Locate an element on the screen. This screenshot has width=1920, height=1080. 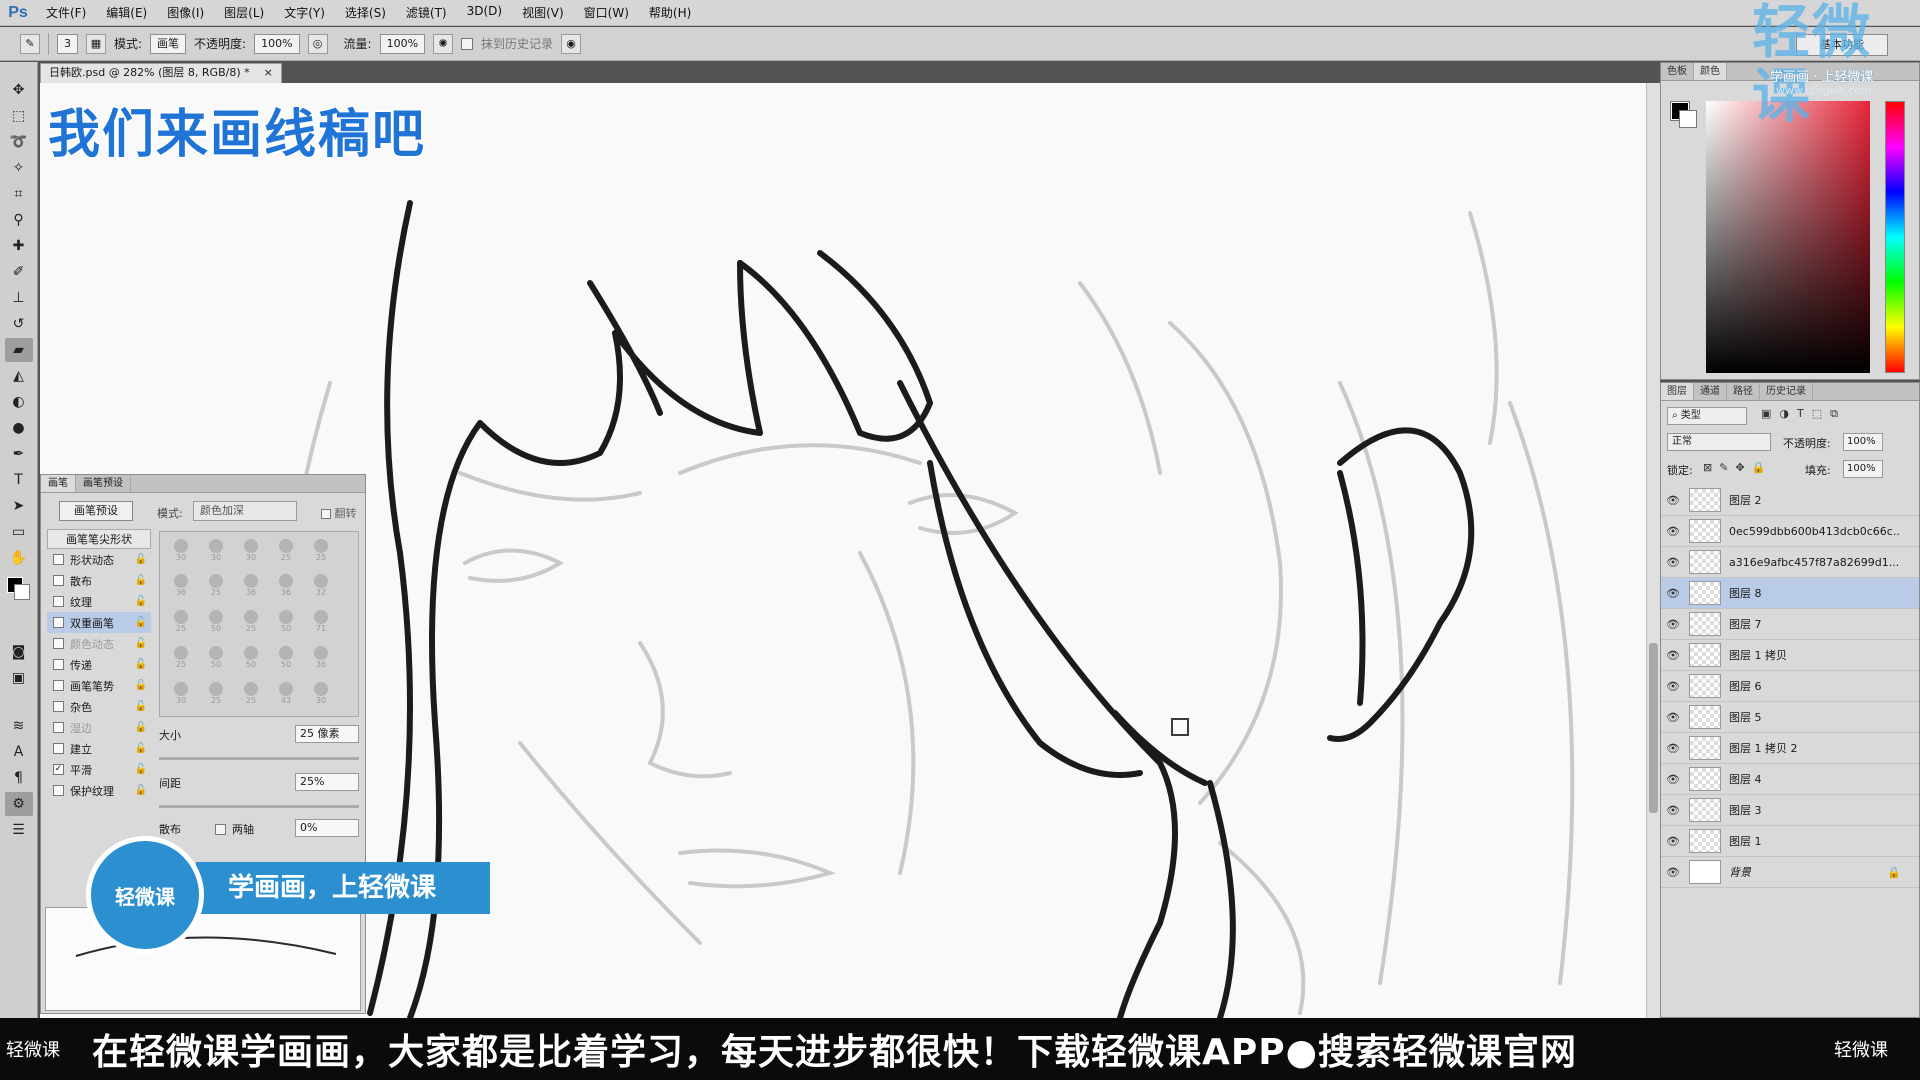
layers-panel-tab: 路径 is located at coordinates (1743, 391).